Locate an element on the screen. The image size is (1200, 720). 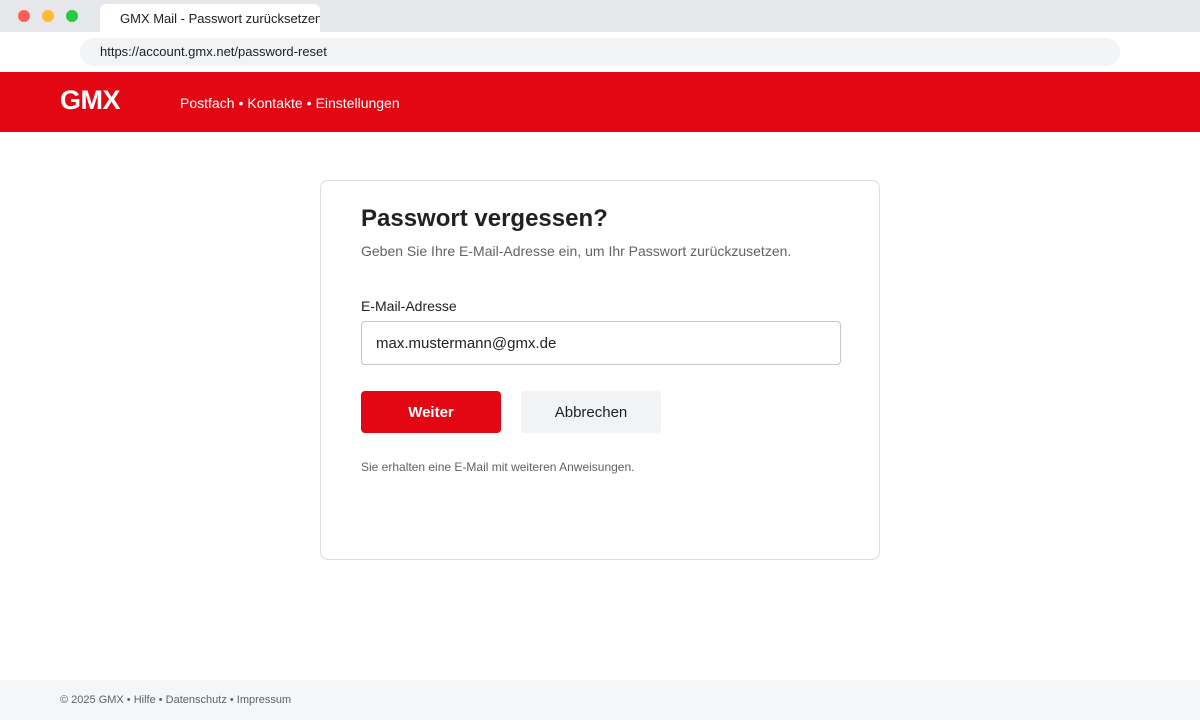
main-nav: Postfach • Kontakte • Einstellungen is located at coordinates (290, 103).